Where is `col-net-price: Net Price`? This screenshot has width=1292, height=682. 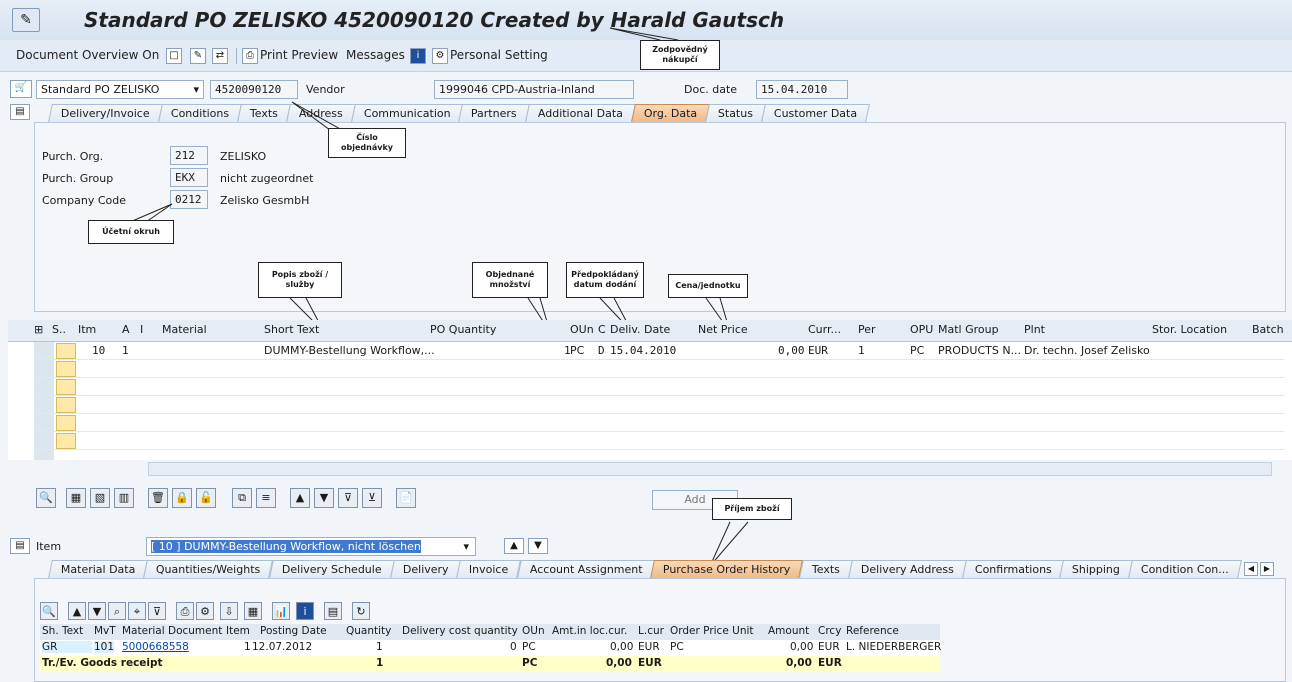 col-net-price: Net Price is located at coordinates (723, 329).